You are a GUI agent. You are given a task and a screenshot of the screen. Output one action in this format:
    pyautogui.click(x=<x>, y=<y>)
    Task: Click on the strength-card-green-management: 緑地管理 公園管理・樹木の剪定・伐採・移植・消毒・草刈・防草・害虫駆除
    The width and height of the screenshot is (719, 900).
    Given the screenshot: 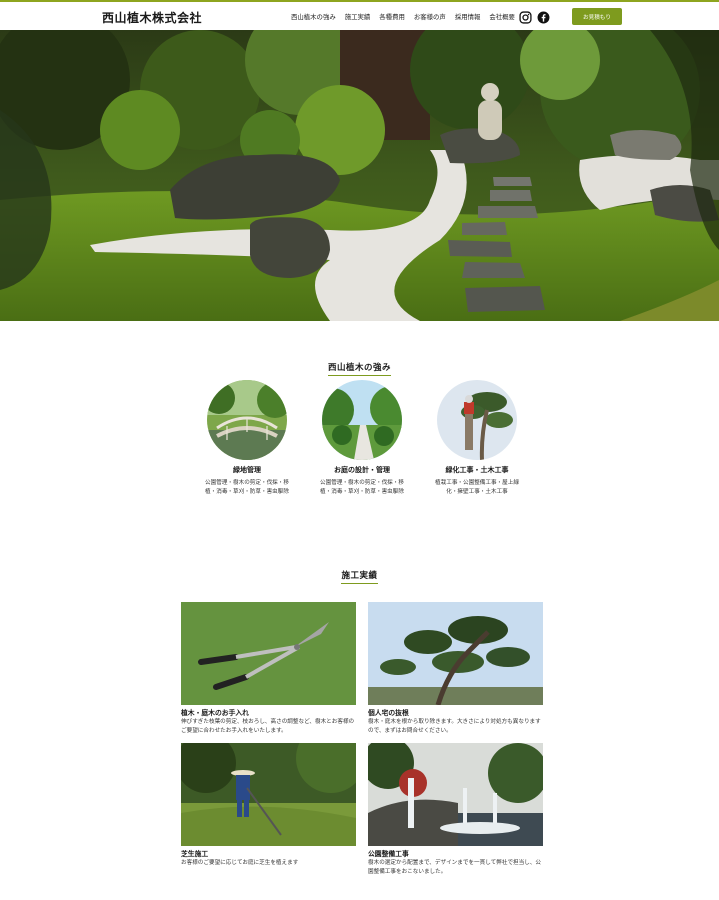 What is the action you would take?
    pyautogui.click(x=247, y=438)
    